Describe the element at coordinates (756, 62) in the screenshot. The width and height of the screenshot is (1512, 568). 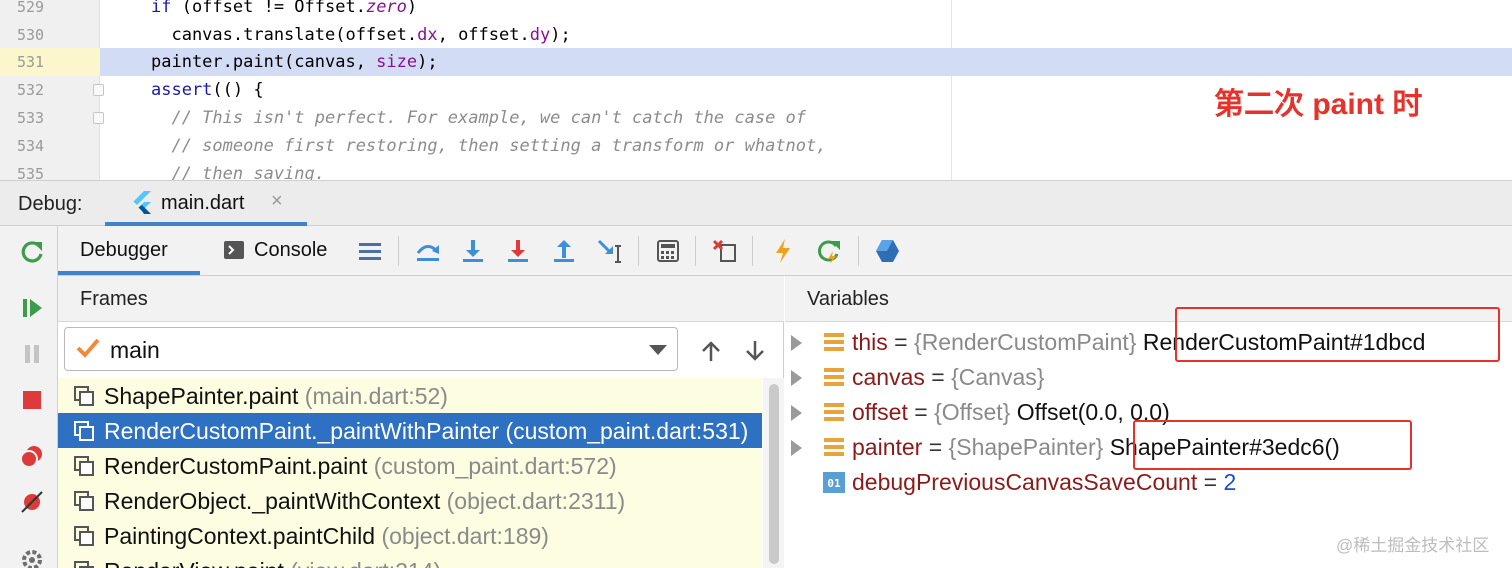
I see `code-line-current: 531 painter.paint(canvas, size);` at that location.